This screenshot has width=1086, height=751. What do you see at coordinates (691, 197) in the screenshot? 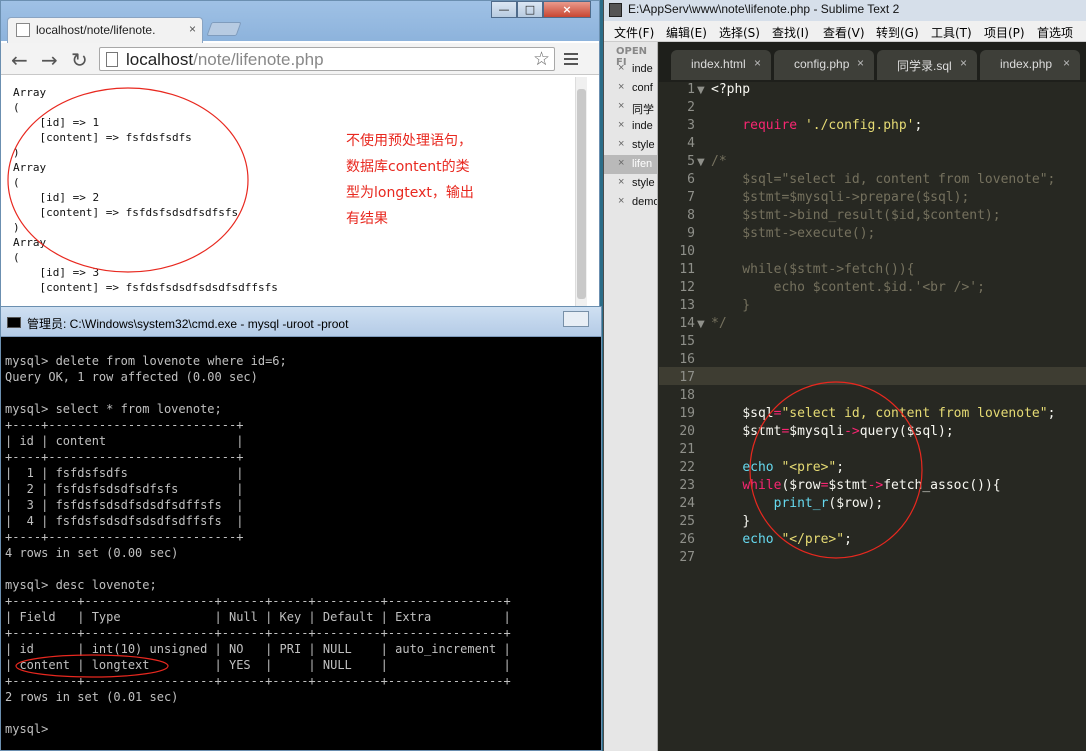
I see `line-number: 7` at bounding box center [691, 197].